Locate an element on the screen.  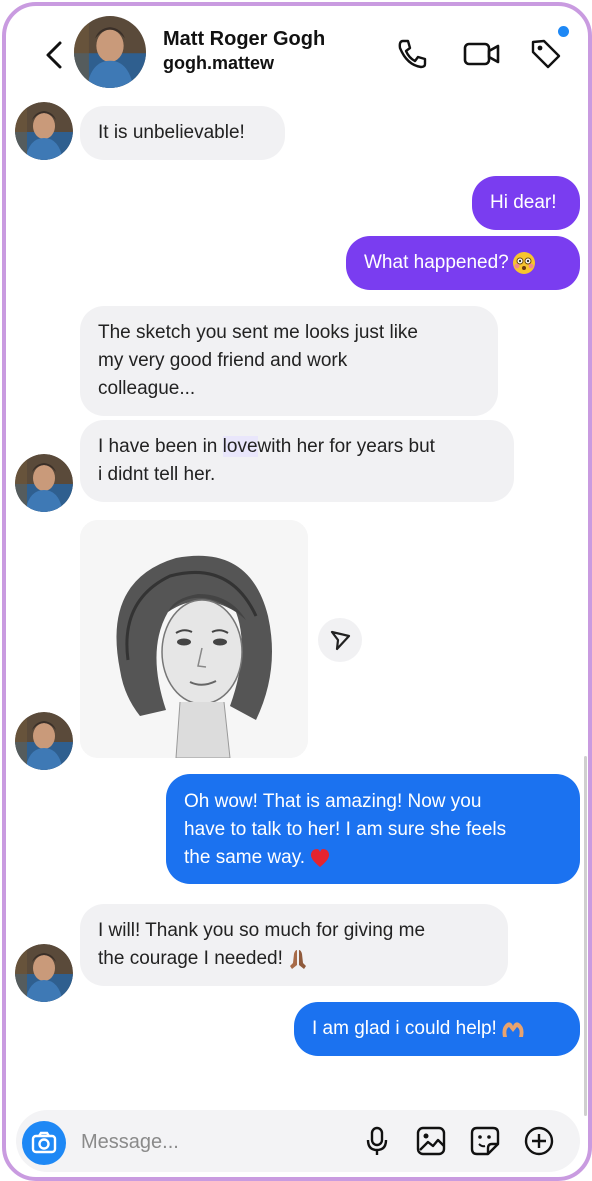
camera-button is located at coordinates (44, 1143).